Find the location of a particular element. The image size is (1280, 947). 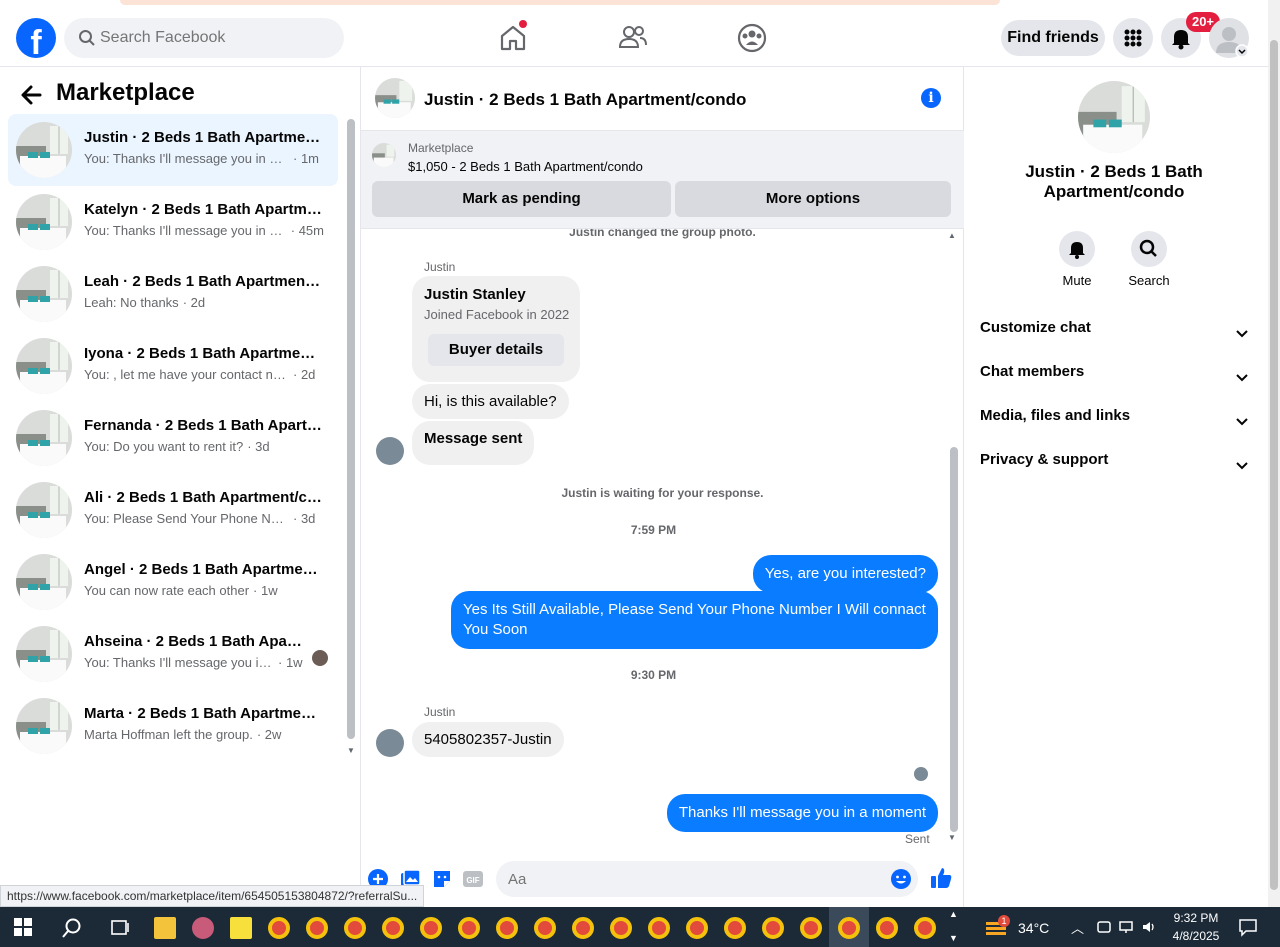

message-thread-scrollbar is located at coordinates (954, 639).